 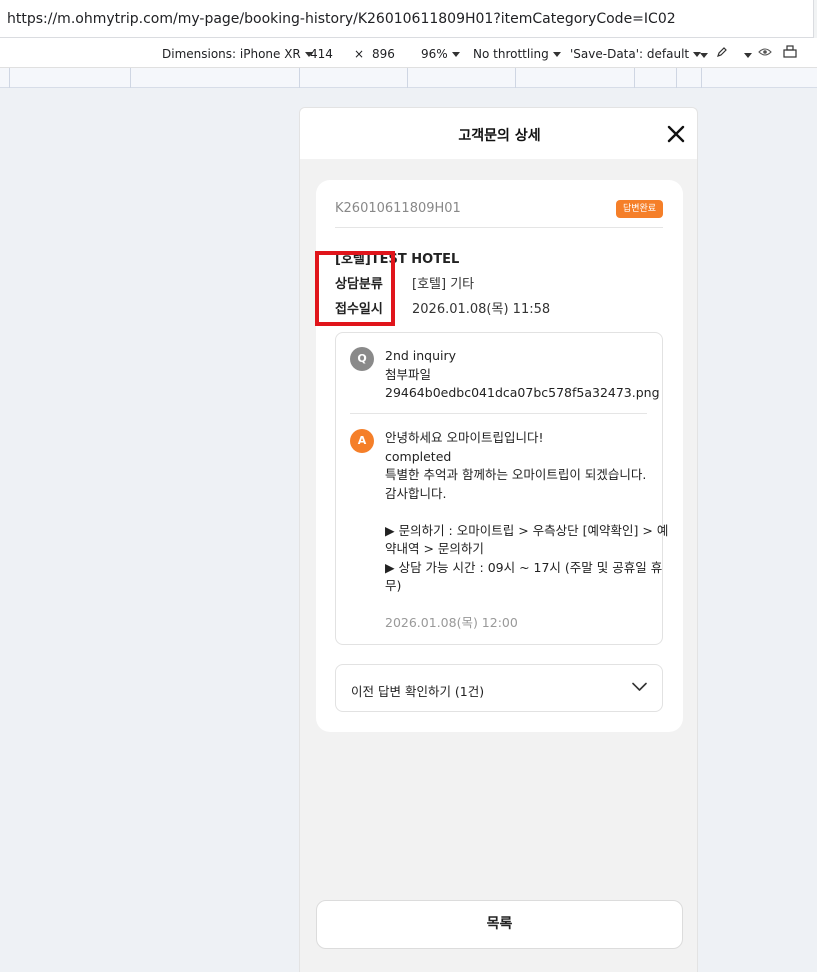 What do you see at coordinates (418, 456) in the screenshot?
I see `answer-line: completed` at bounding box center [418, 456].